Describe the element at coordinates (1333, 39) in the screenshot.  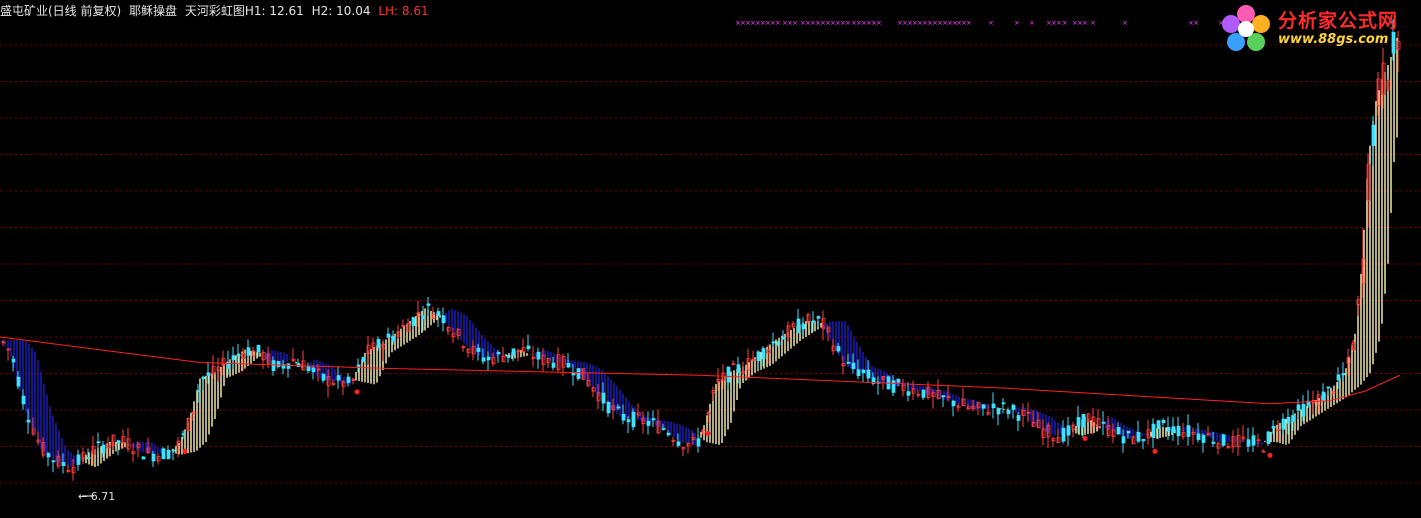
I see `logo-url: www.88gs.com` at that location.